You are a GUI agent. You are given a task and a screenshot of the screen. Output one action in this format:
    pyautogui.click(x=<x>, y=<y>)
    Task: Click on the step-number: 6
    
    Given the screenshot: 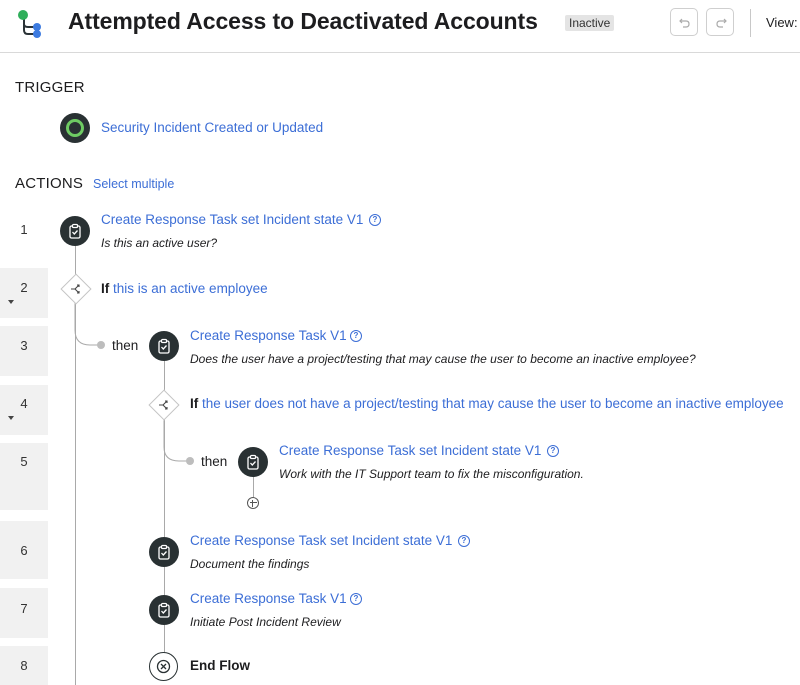 What is the action you would take?
    pyautogui.click(x=24, y=550)
    